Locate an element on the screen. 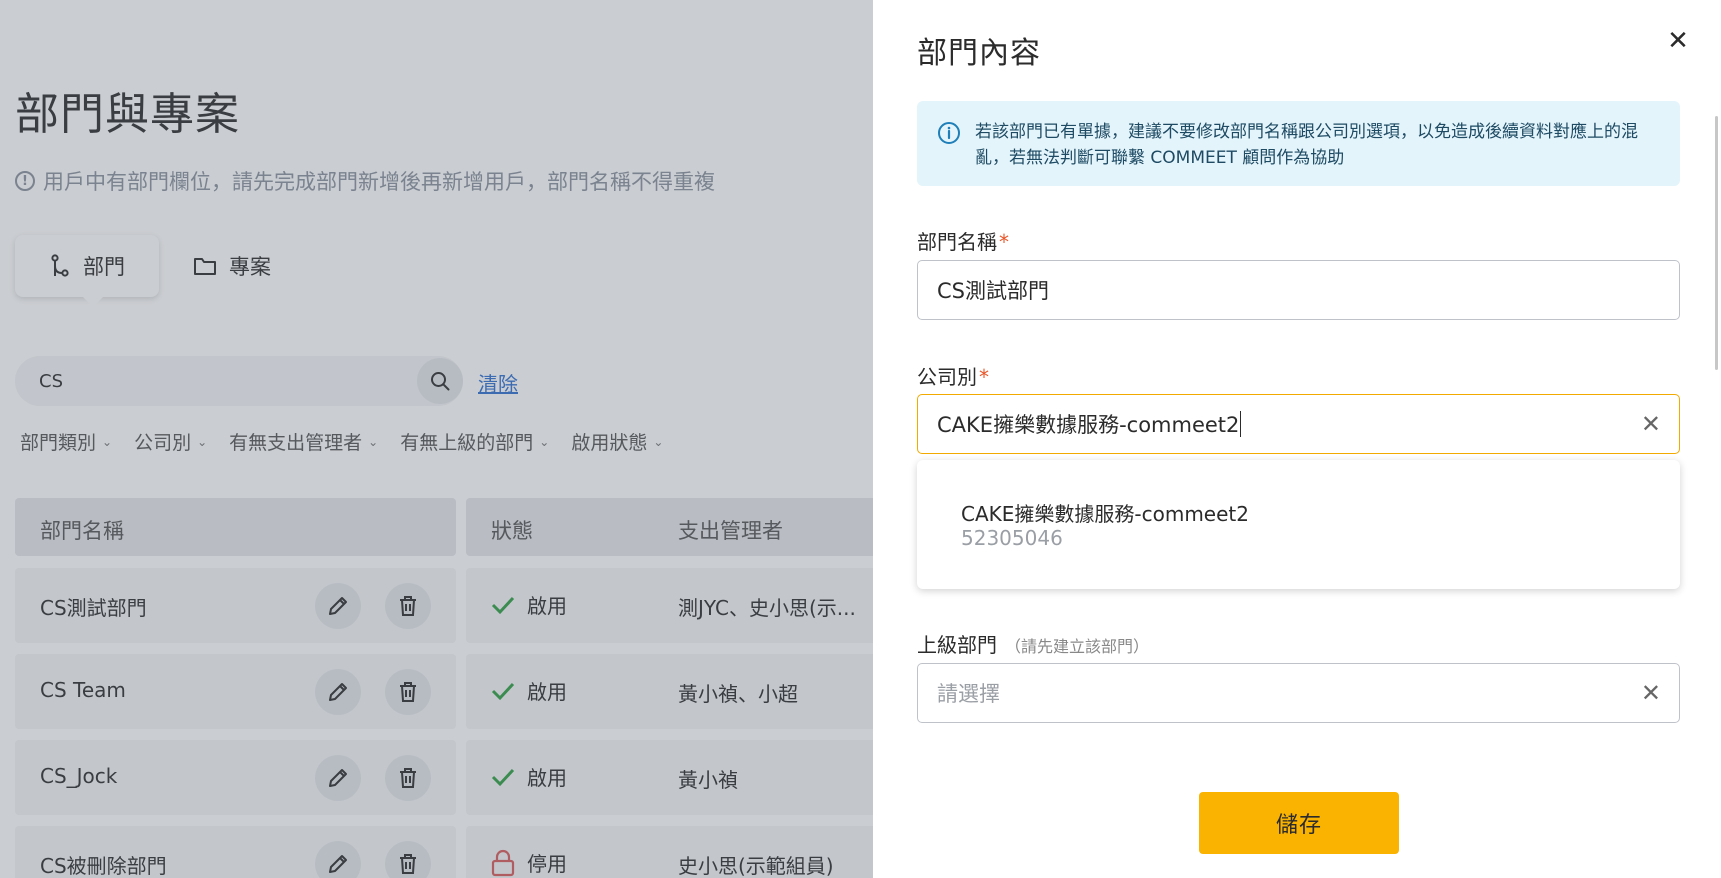 This screenshot has width=1721, height=878. info-icon is located at coordinates (949, 133).